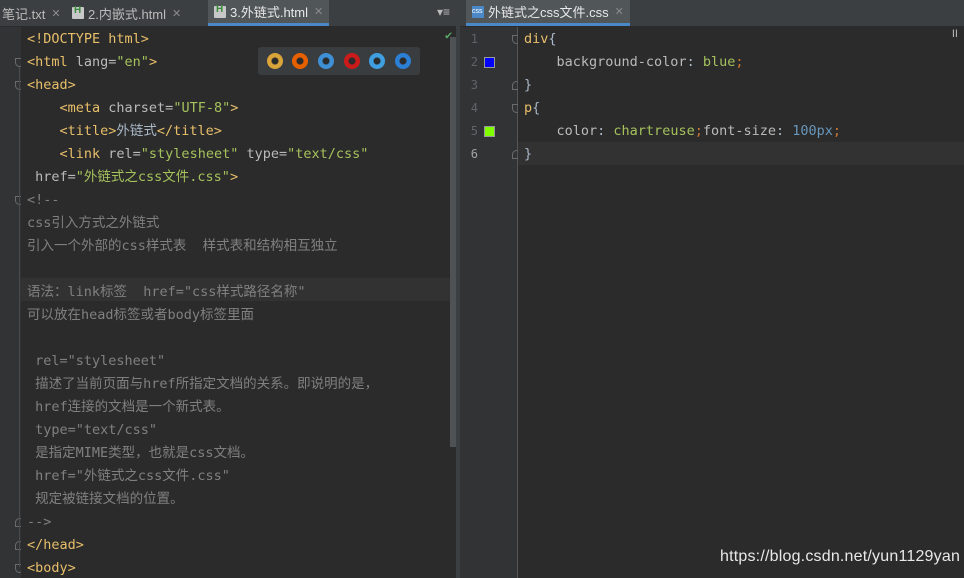 Image resolution: width=964 pixels, height=578 pixels. What do you see at coordinates (96, 62) in the screenshot?
I see `code-token: lang=` at bounding box center [96, 62].